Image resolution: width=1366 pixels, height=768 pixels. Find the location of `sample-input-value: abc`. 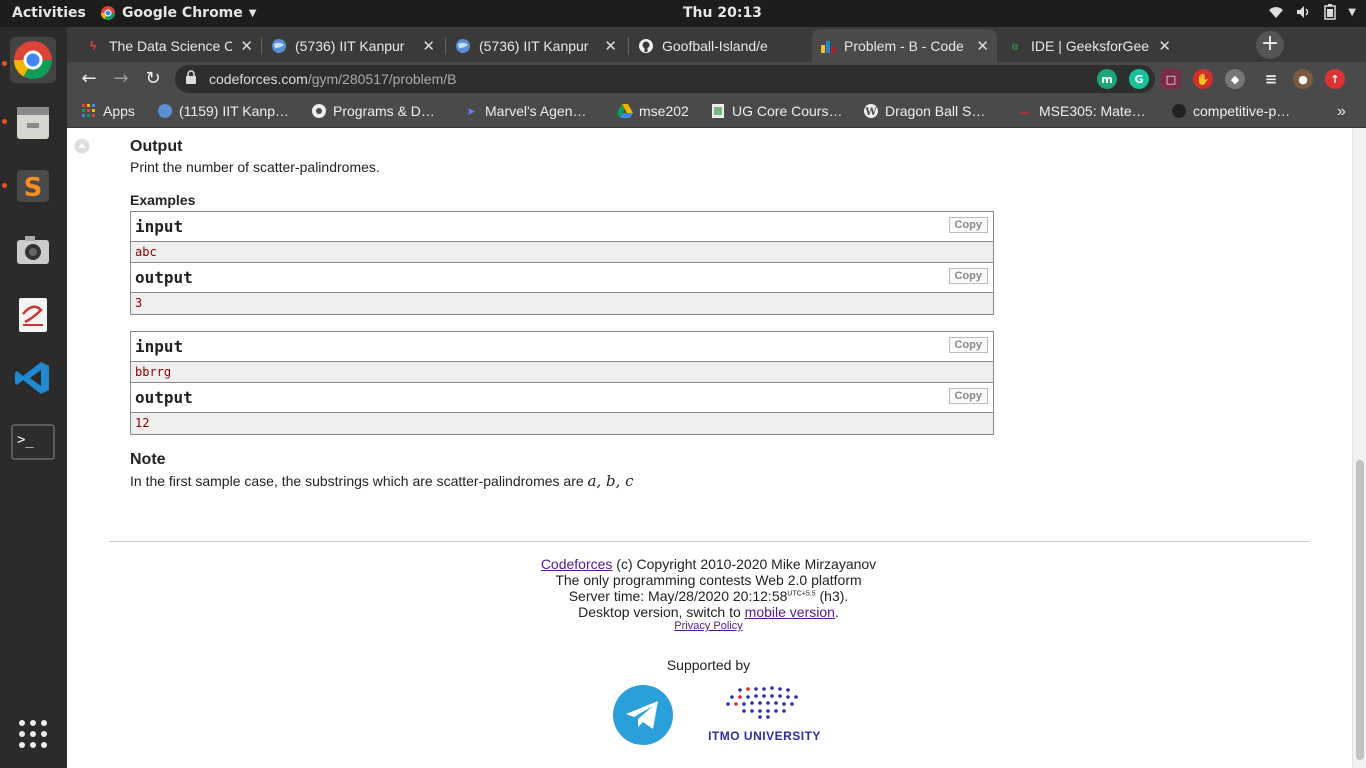

sample-input-value: abc is located at coordinates (562, 252).